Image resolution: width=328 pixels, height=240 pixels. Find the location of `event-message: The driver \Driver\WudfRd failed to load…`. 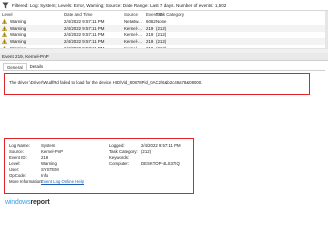

event-message: The driver \Driver\WudfRd failed to load… is located at coordinates (106, 82).